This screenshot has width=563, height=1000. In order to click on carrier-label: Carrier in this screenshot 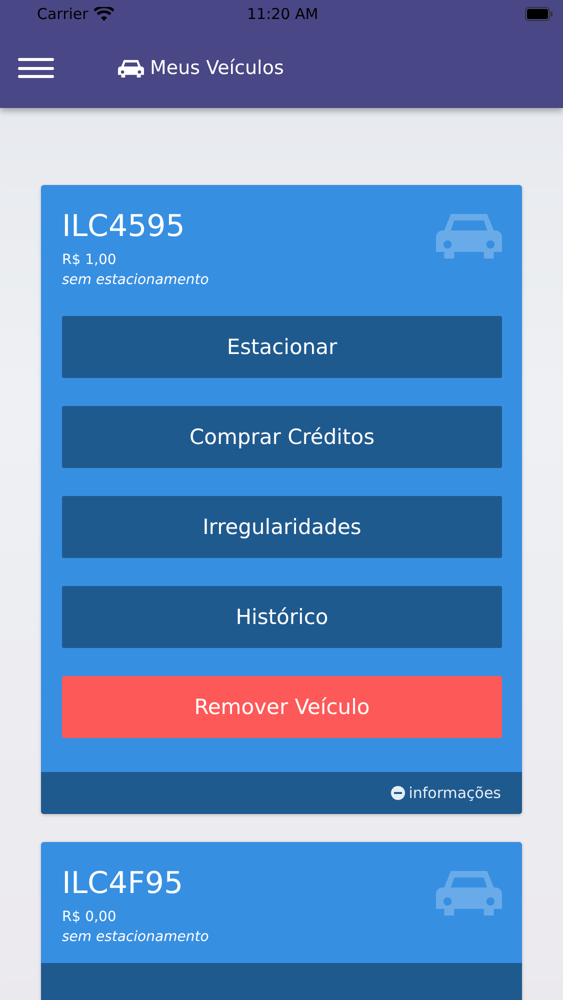, I will do `click(62, 14)`.